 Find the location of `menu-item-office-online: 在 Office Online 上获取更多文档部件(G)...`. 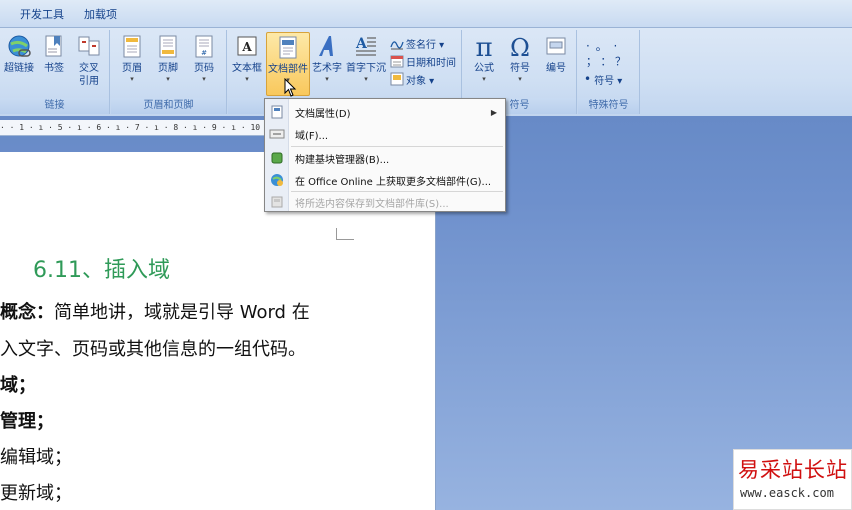

menu-item-office-online: 在 Office Online 上获取更多文档部件(G)... is located at coordinates (385, 180).